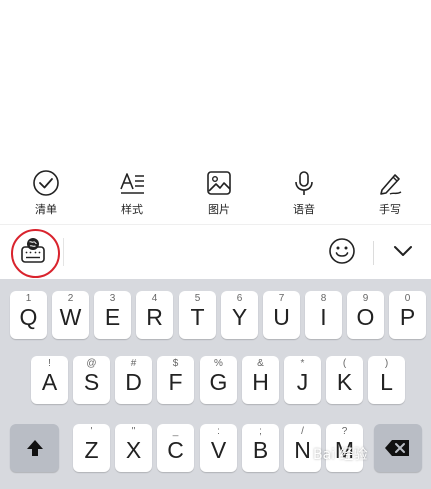 The height and width of the screenshot is (489, 431). Describe the element at coordinates (46, 183) in the screenshot. I see `checklist-icon` at that location.